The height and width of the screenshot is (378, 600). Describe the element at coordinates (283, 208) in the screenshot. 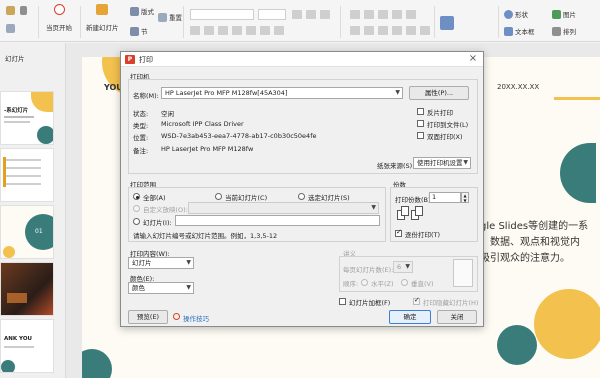

I see `custom-show-select: ▼` at that location.